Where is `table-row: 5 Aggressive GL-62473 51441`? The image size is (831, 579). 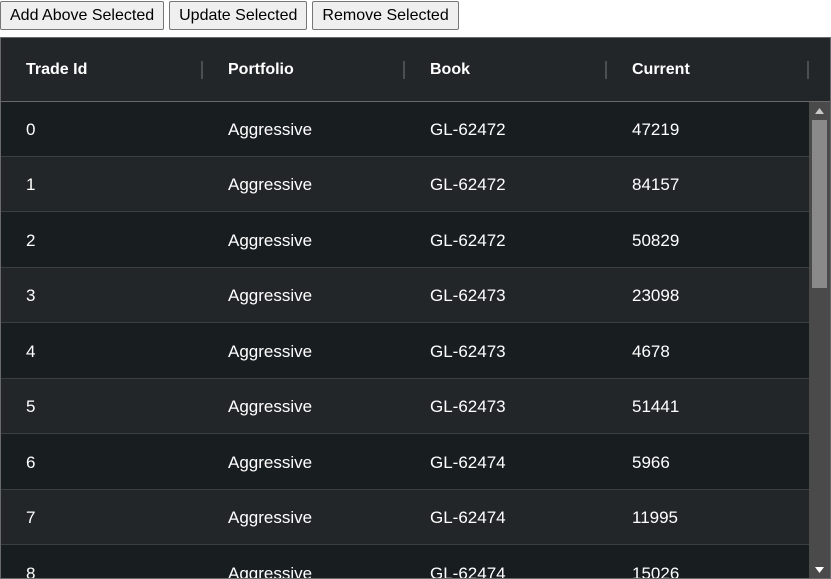
table-row: 5 Aggressive GL-62473 51441 is located at coordinates (405, 406).